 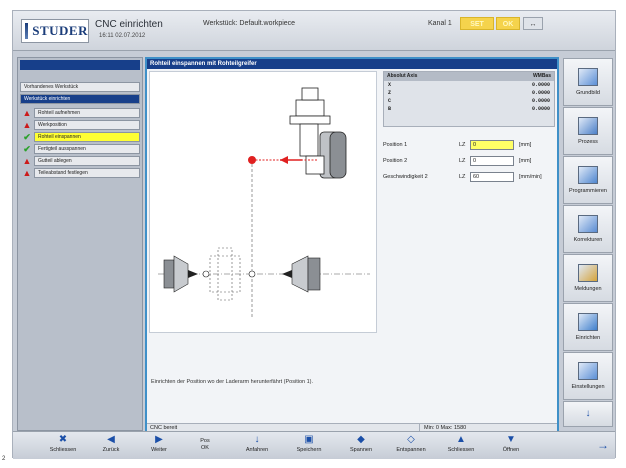 I want to click on parameter-row: Position 2 LZ 0 [mm], so click(x=469, y=161).